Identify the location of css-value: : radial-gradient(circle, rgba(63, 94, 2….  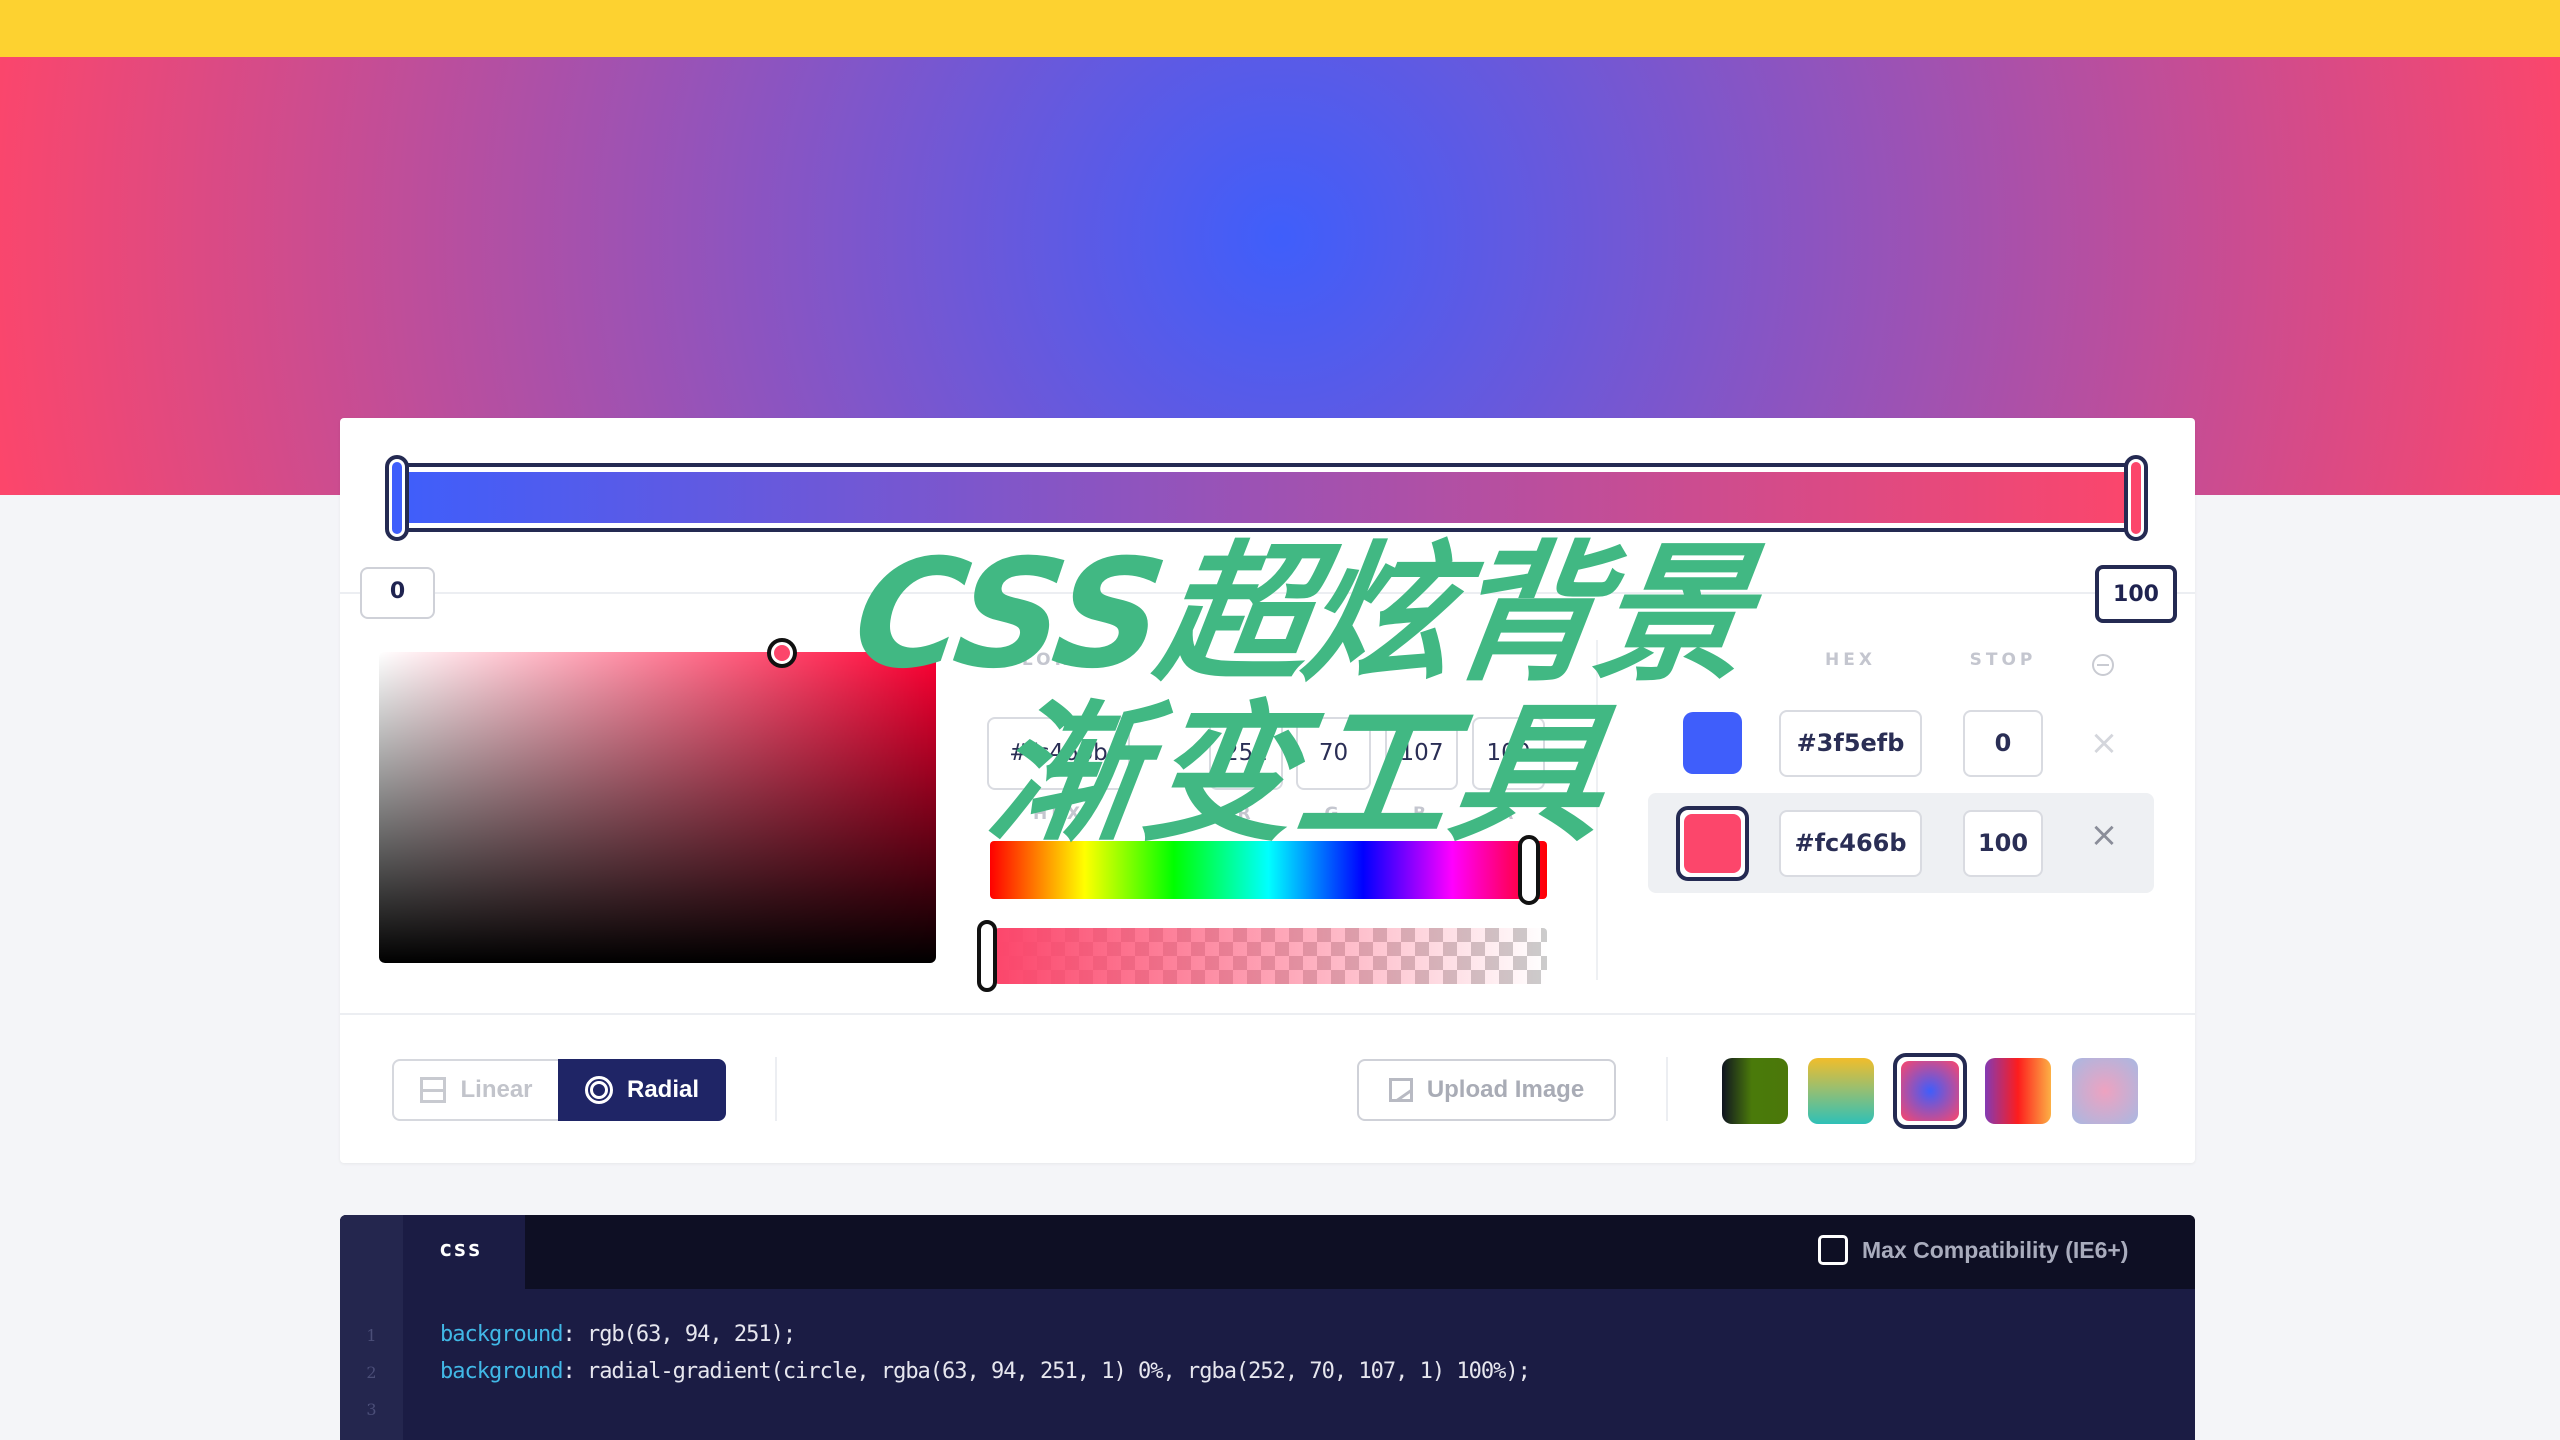
(1046, 1371).